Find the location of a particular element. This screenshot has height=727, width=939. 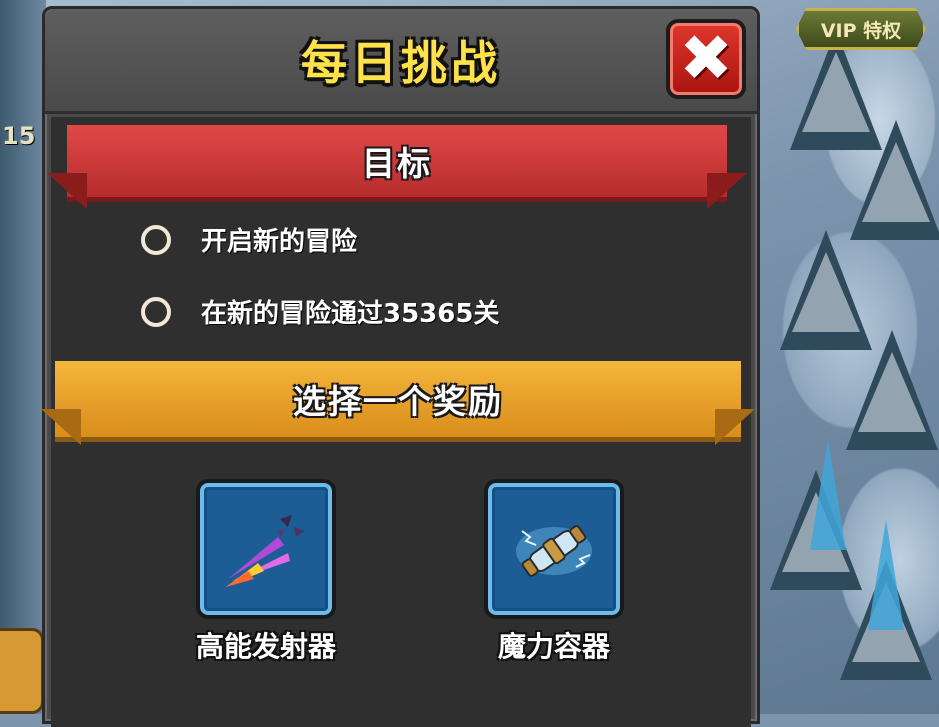

objective-item: 在新的冒险通过35365关 is located at coordinates (320, 311).